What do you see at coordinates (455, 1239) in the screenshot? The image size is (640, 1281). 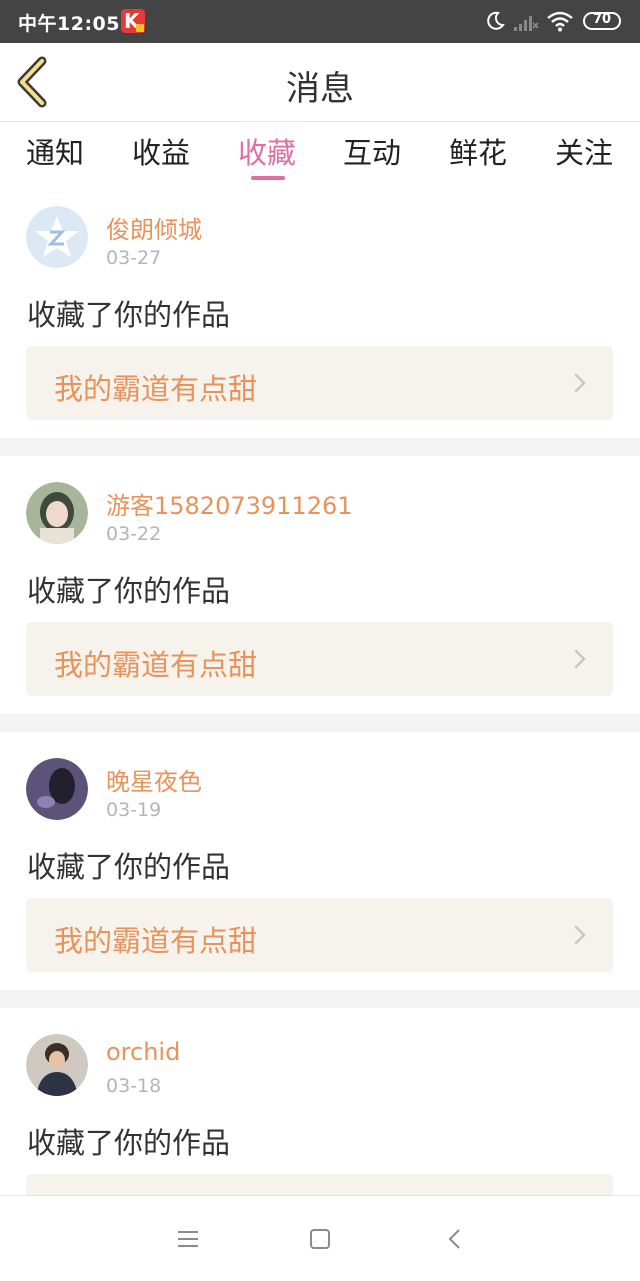 I see `back-triangle-icon` at bounding box center [455, 1239].